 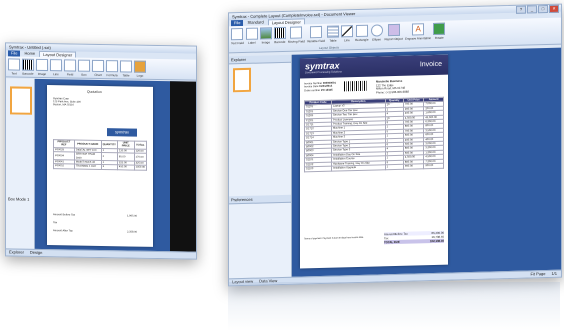 I want to click on table-cell: 1350.00, so click(x=140, y=168).